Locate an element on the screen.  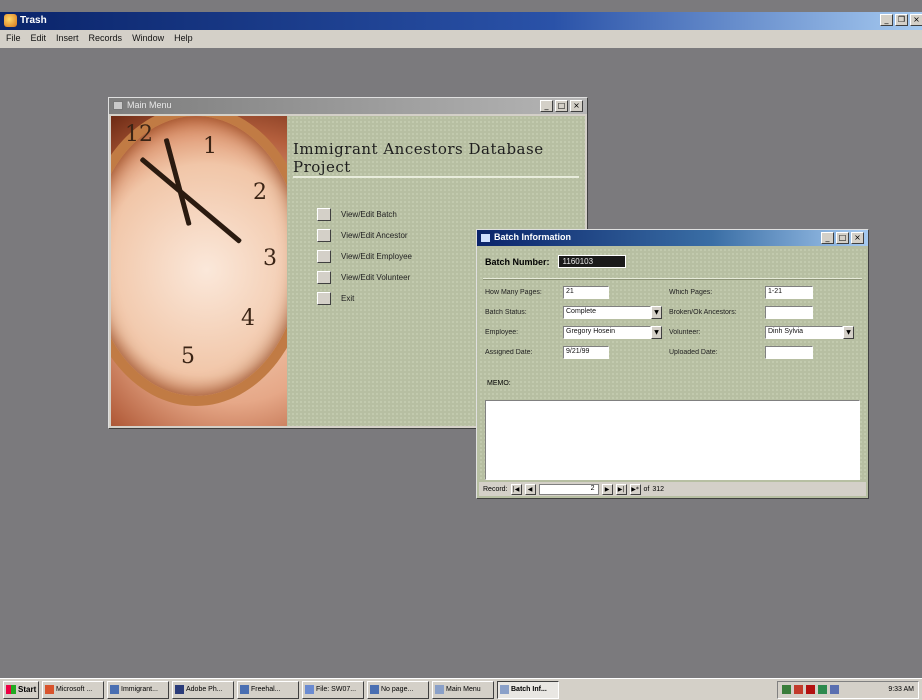
menu-insert: Insert is located at coordinates (67, 39).